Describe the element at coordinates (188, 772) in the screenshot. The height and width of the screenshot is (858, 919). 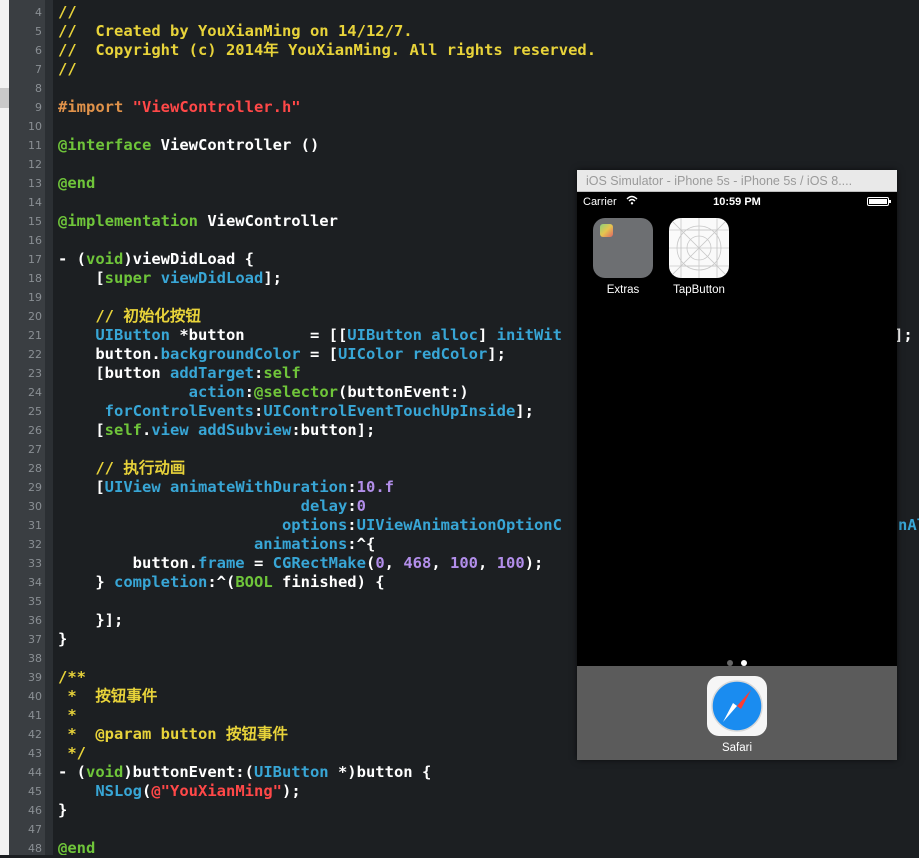
I see `code-token: )buttonEvent:(` at that location.